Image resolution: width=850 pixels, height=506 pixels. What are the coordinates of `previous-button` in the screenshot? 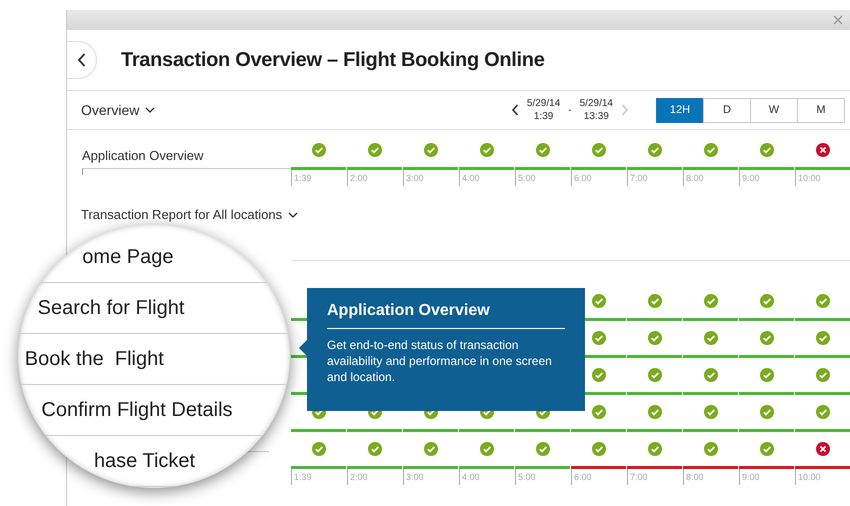 It's located at (514, 110).